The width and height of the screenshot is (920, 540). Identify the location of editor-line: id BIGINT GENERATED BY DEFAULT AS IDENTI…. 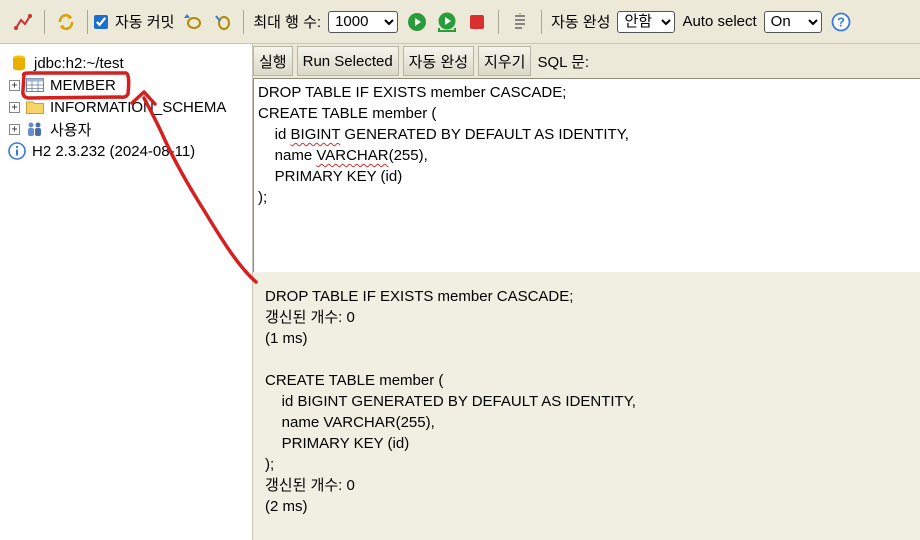
(587, 134).